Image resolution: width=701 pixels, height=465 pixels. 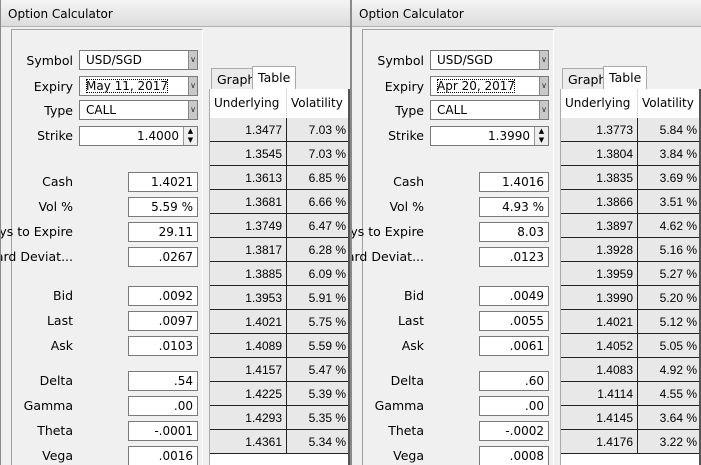 I want to click on days-label: Days to Expire, so click(x=387, y=231).